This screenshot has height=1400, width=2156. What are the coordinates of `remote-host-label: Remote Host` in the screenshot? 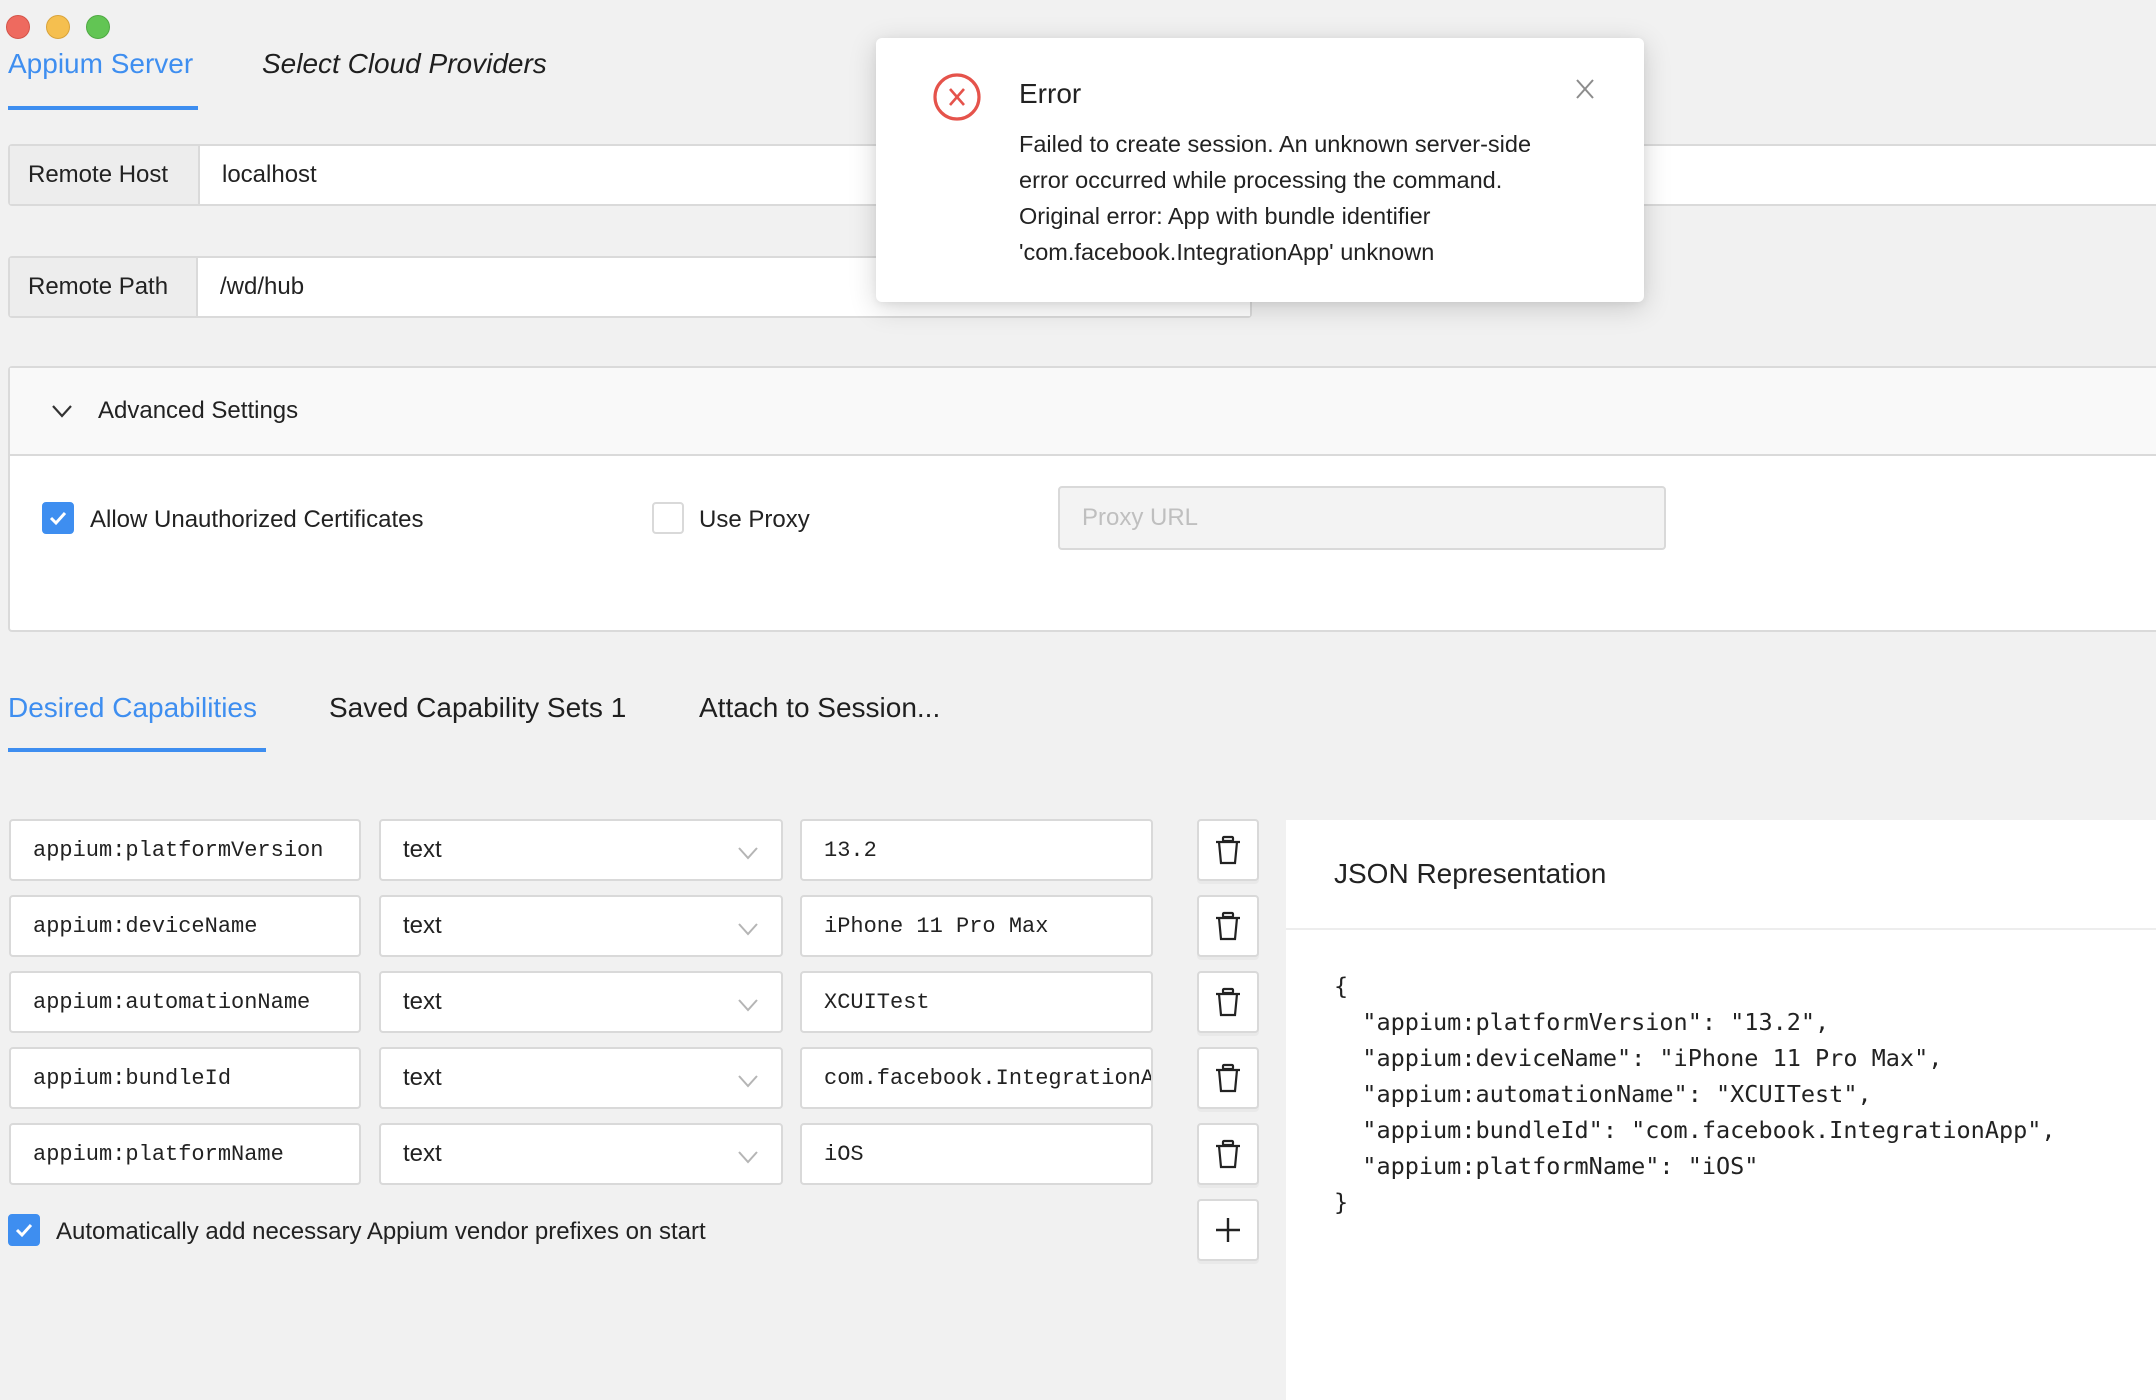 It's located at (105, 175).